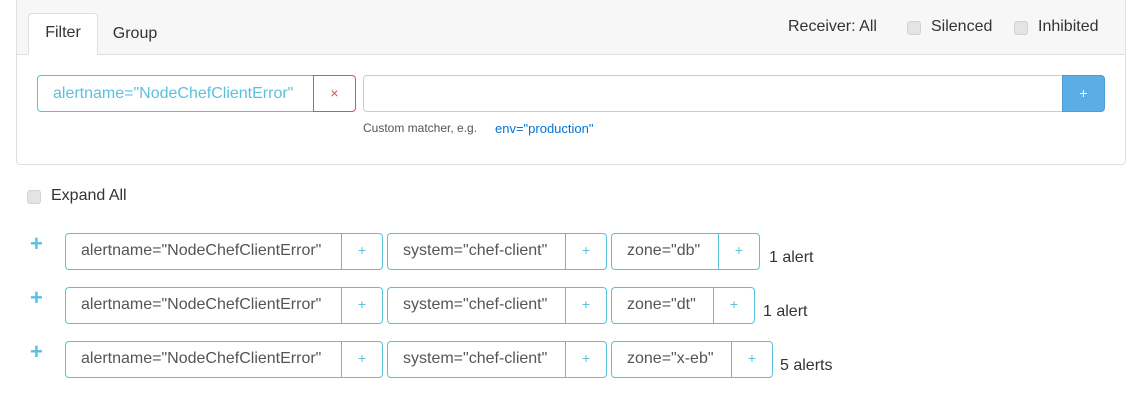 This screenshot has height=418, width=1140. Describe the element at coordinates (662, 305) in the screenshot. I see `label-tag-zone: zone="dt"` at that location.